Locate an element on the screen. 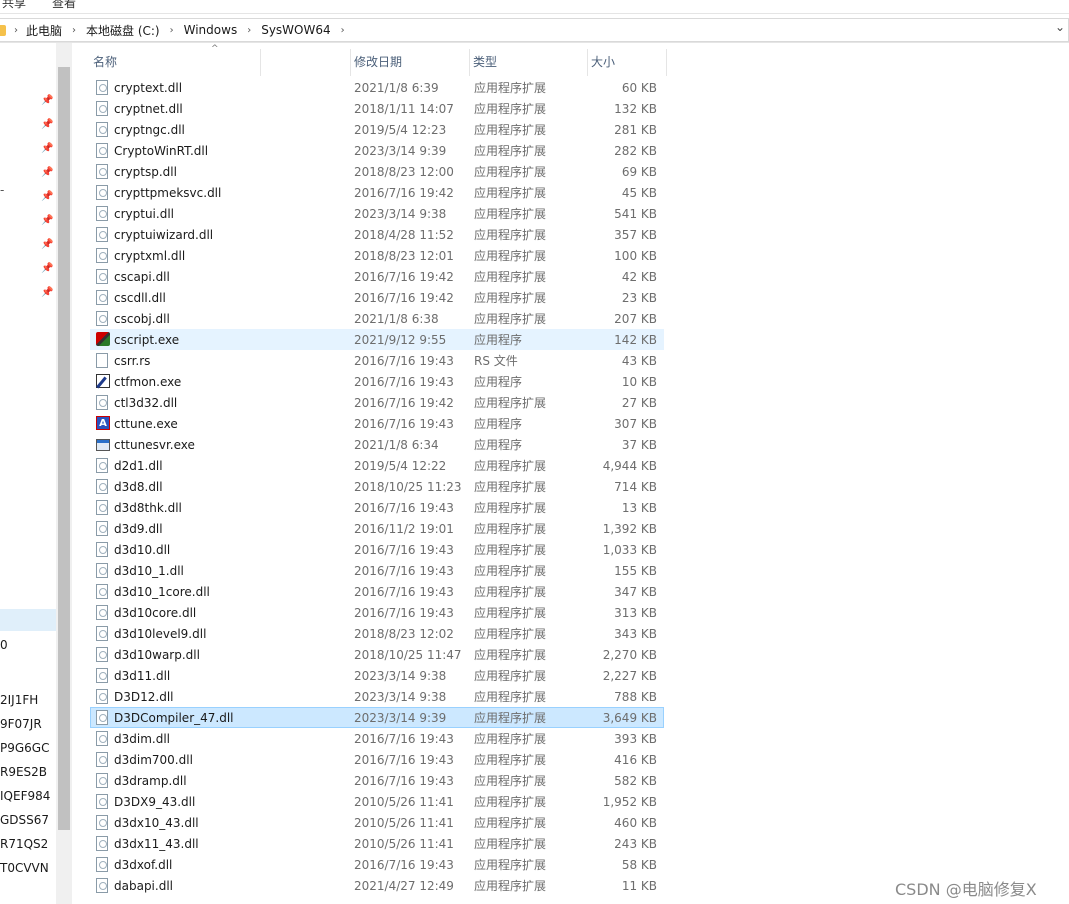  nav-item: P9G6GC is located at coordinates (24, 748).